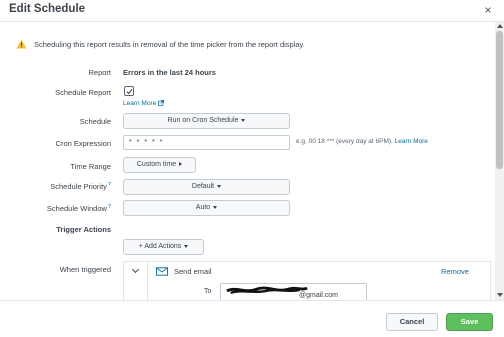 The width and height of the screenshot is (504, 337). Describe the element at coordinates (78, 208) in the screenshot. I see `schedule-window-label: Schedule Window?` at that location.